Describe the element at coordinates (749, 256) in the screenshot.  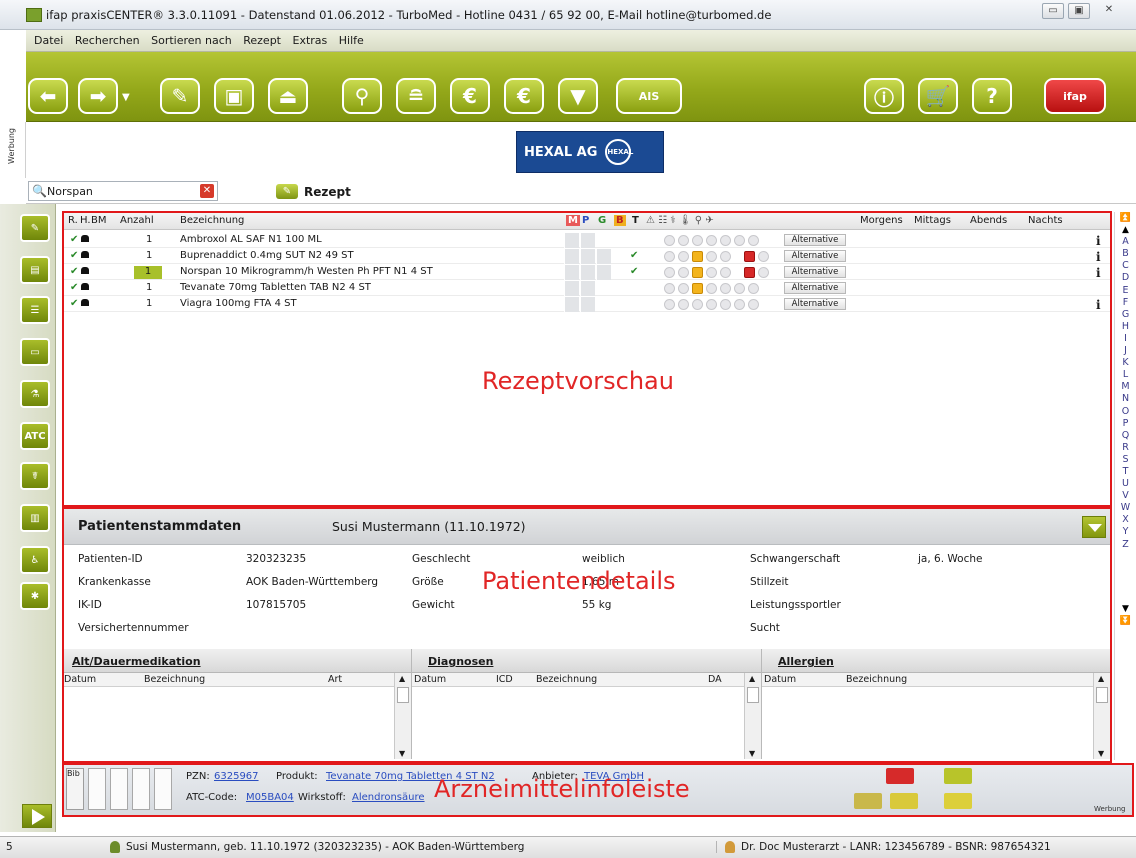
I see `alert-icon` at that location.